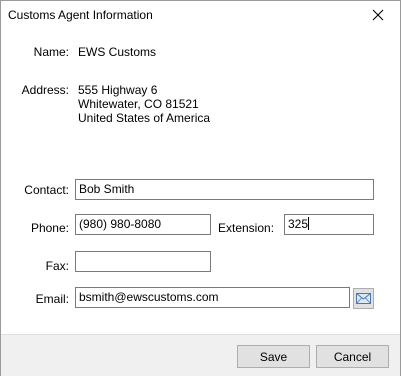  What do you see at coordinates (117, 52) in the screenshot?
I see `name-value: EWS Customs` at bounding box center [117, 52].